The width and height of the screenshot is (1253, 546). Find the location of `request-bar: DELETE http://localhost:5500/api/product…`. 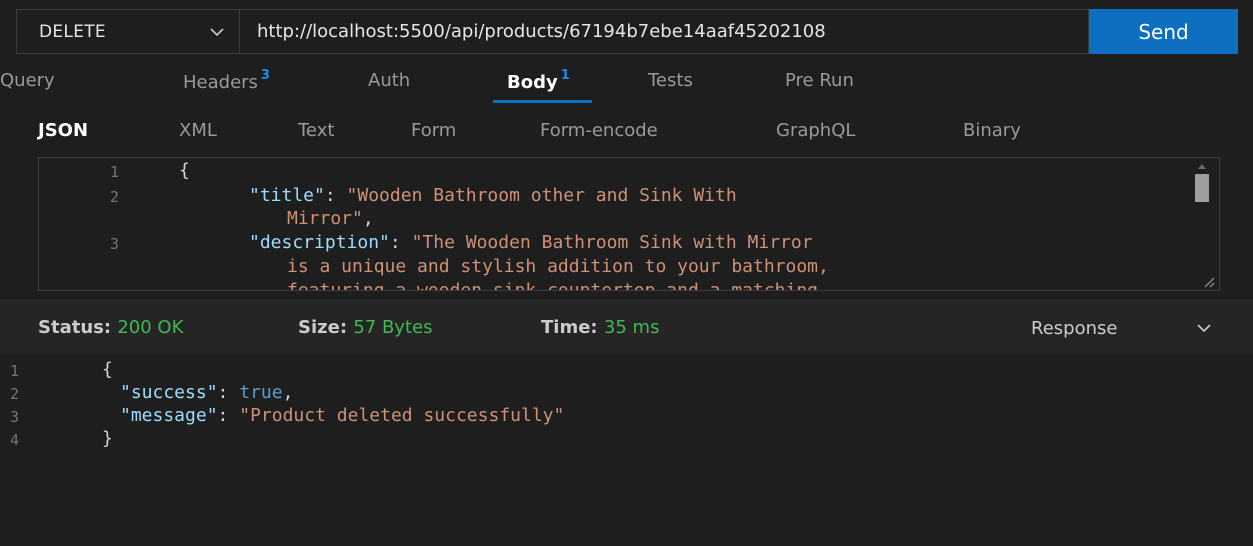

request-bar: DELETE http://localhost:5500/api/product… is located at coordinates (627, 31).